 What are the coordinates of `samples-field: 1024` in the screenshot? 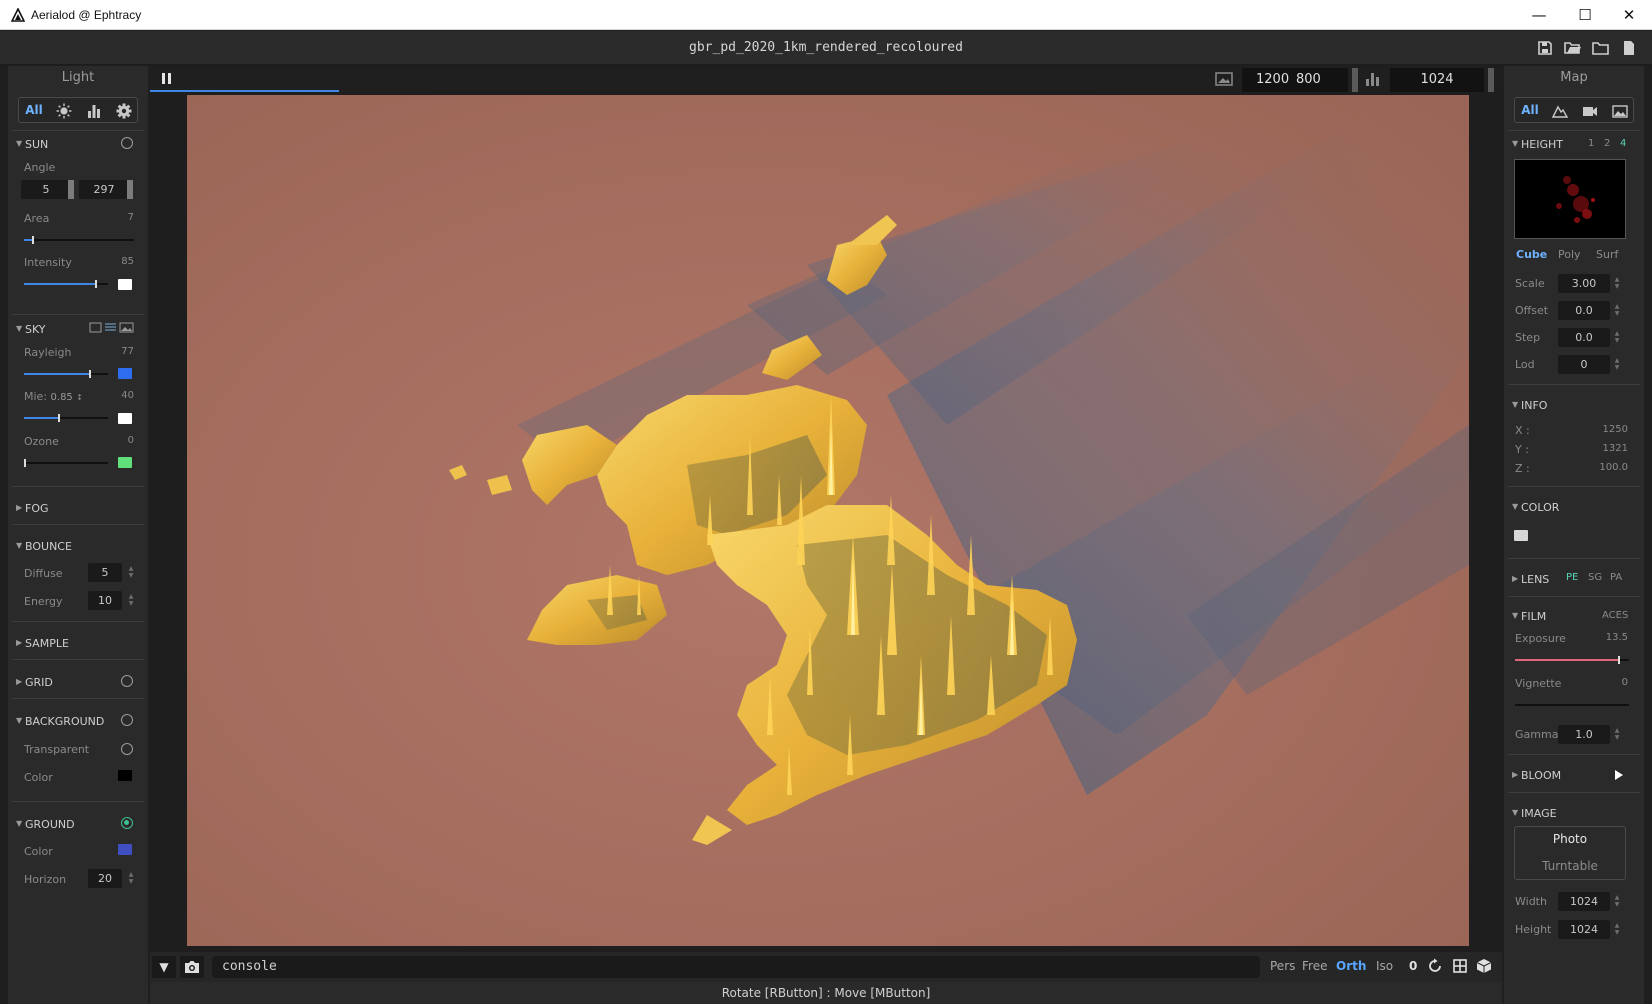 It's located at (1437, 80).